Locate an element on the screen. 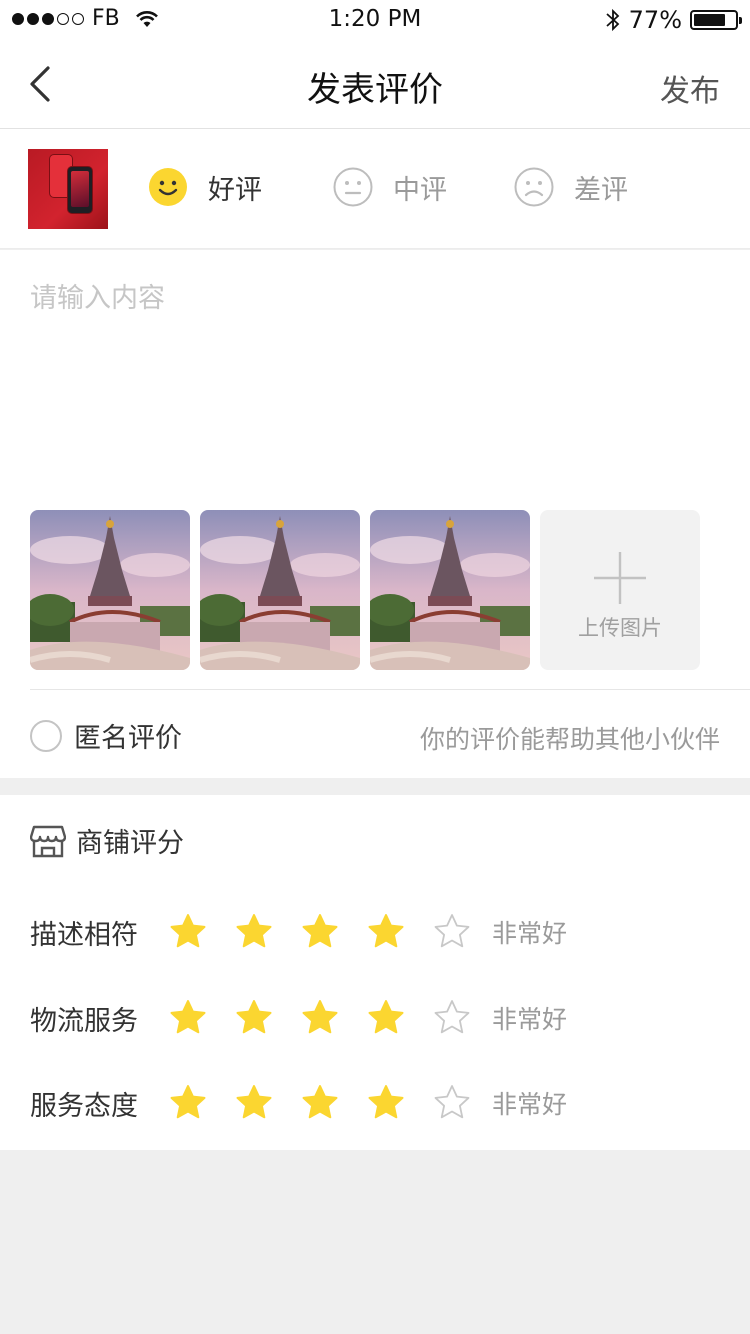 The height and width of the screenshot is (1334, 750). upload-photo-label: 上传图片 is located at coordinates (620, 628).